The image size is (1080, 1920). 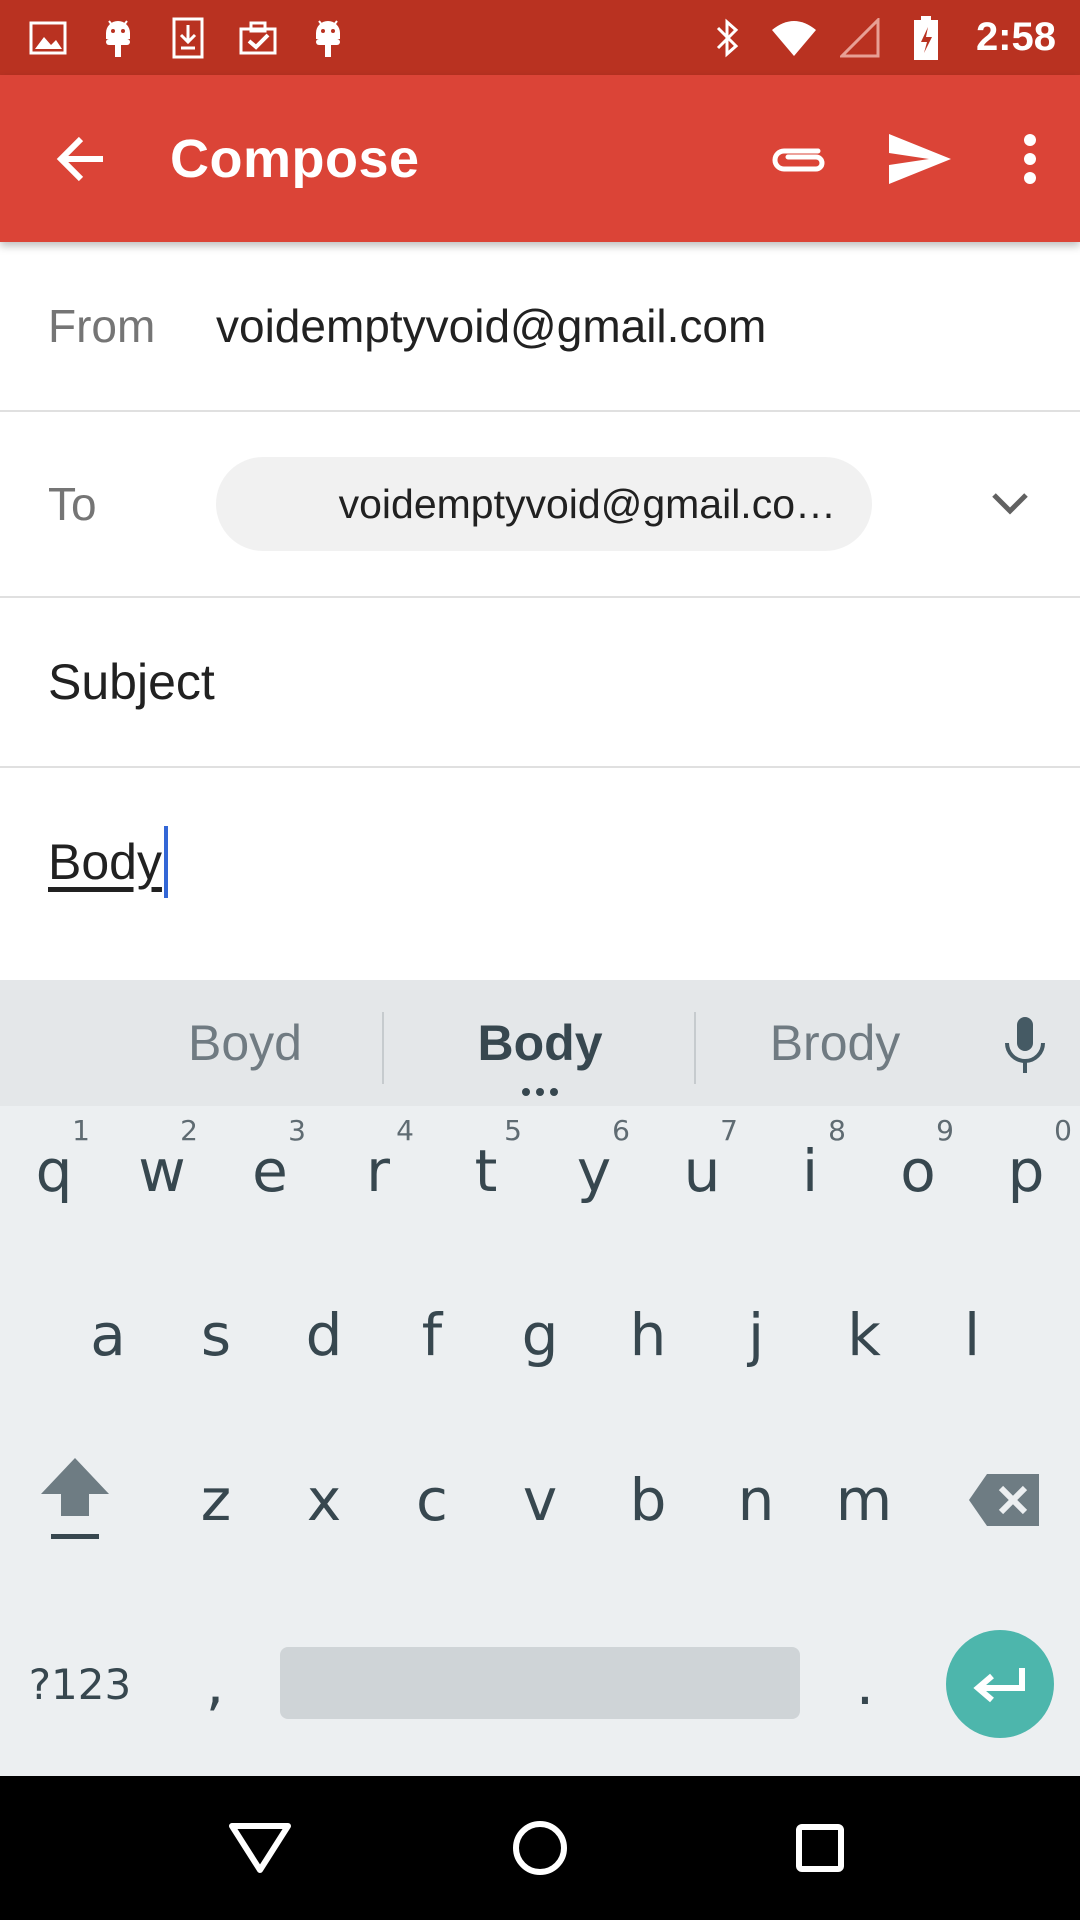 I want to click on voice-input-button, so click(x=1025, y=1045).